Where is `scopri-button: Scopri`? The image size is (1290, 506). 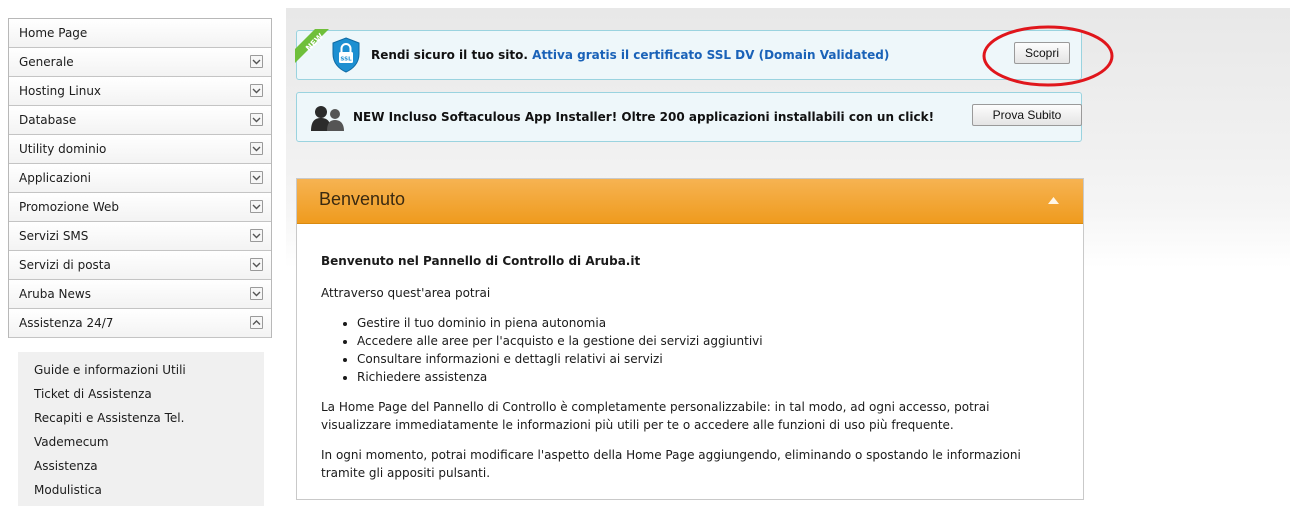 scopri-button: Scopri is located at coordinates (1042, 53).